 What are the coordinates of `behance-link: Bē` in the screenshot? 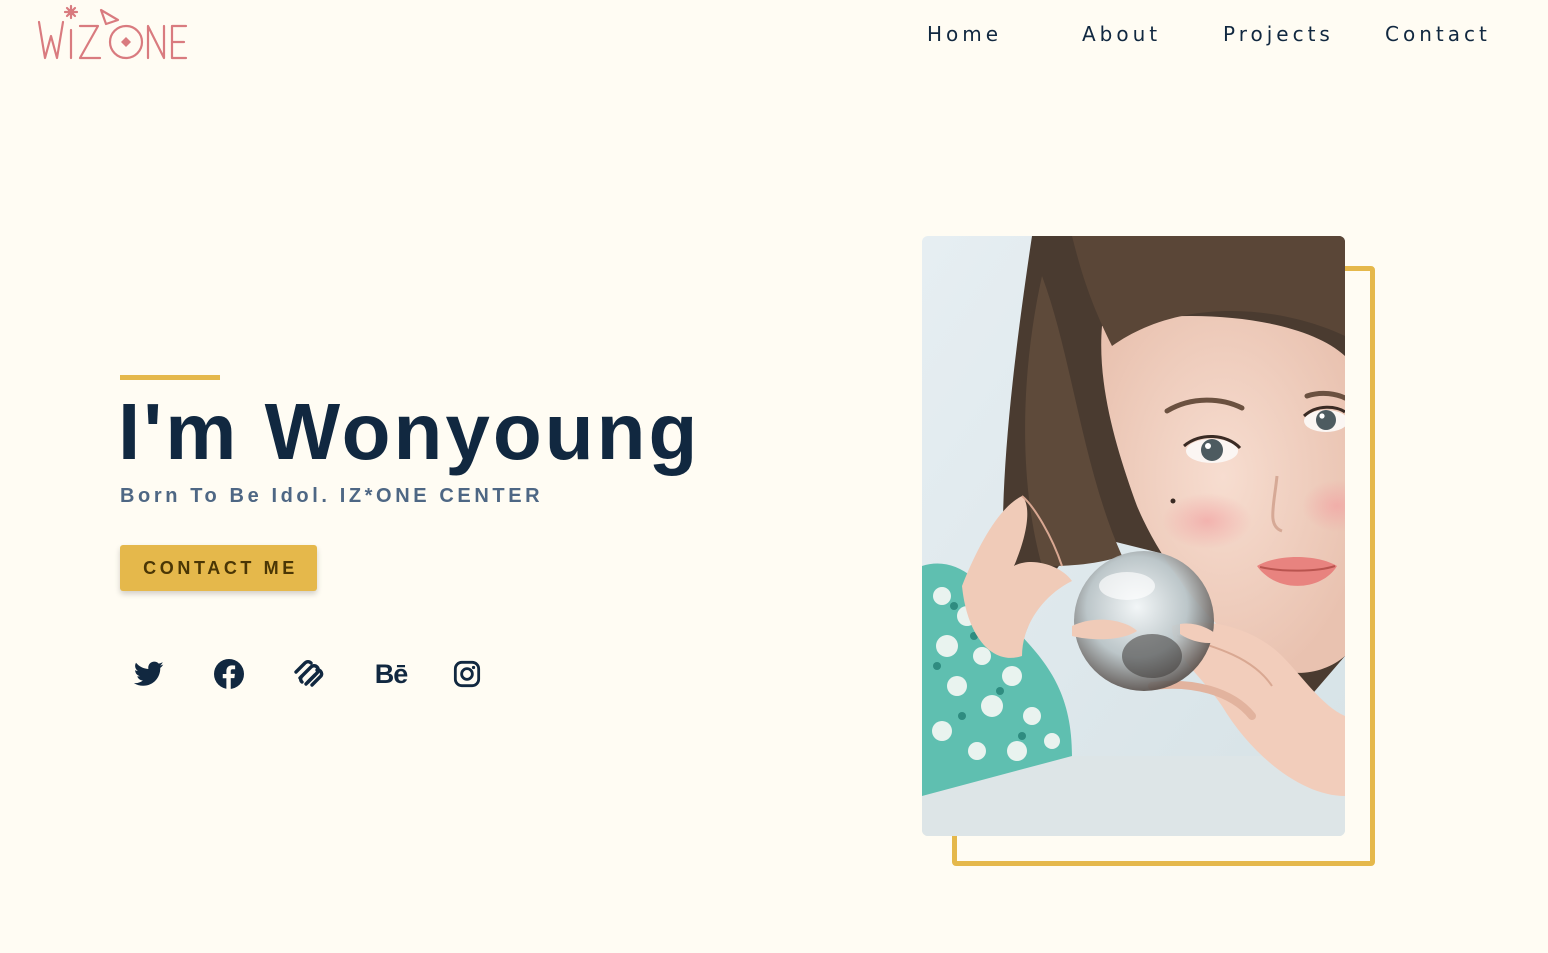 It's located at (391, 674).